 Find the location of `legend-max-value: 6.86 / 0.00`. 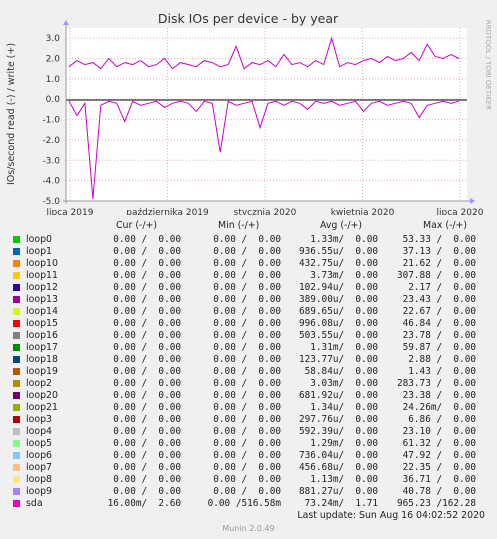

legend-max-value: 6.86 / 0.00 is located at coordinates (442, 419).